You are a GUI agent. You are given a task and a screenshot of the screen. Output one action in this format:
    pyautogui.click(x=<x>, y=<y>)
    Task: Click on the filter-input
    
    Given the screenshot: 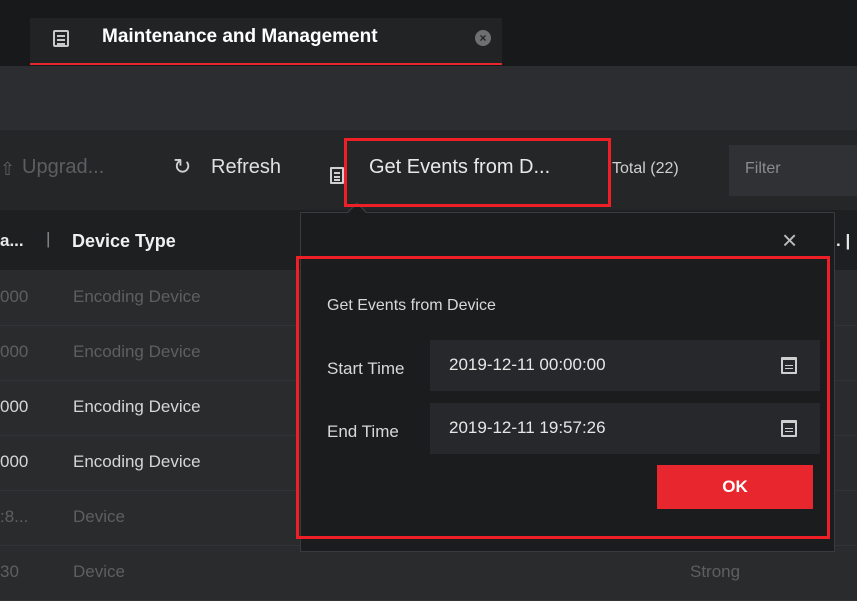 What is the action you would take?
    pyautogui.click(x=795, y=169)
    